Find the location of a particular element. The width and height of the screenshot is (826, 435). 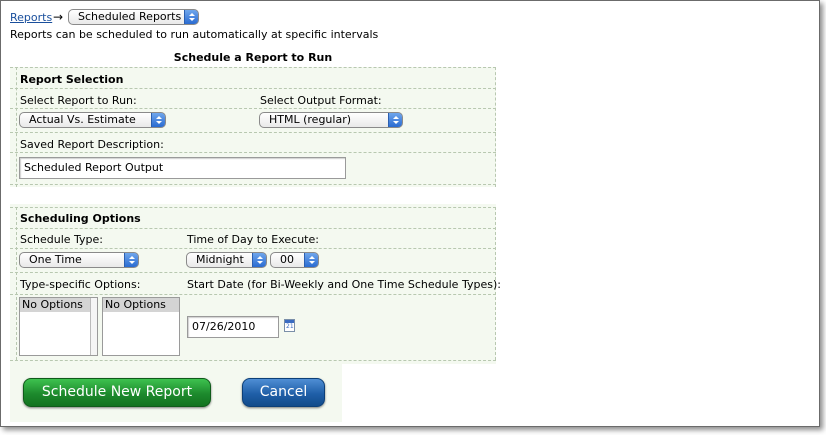

breadcrumb-reports-link: Reports is located at coordinates (31, 17).